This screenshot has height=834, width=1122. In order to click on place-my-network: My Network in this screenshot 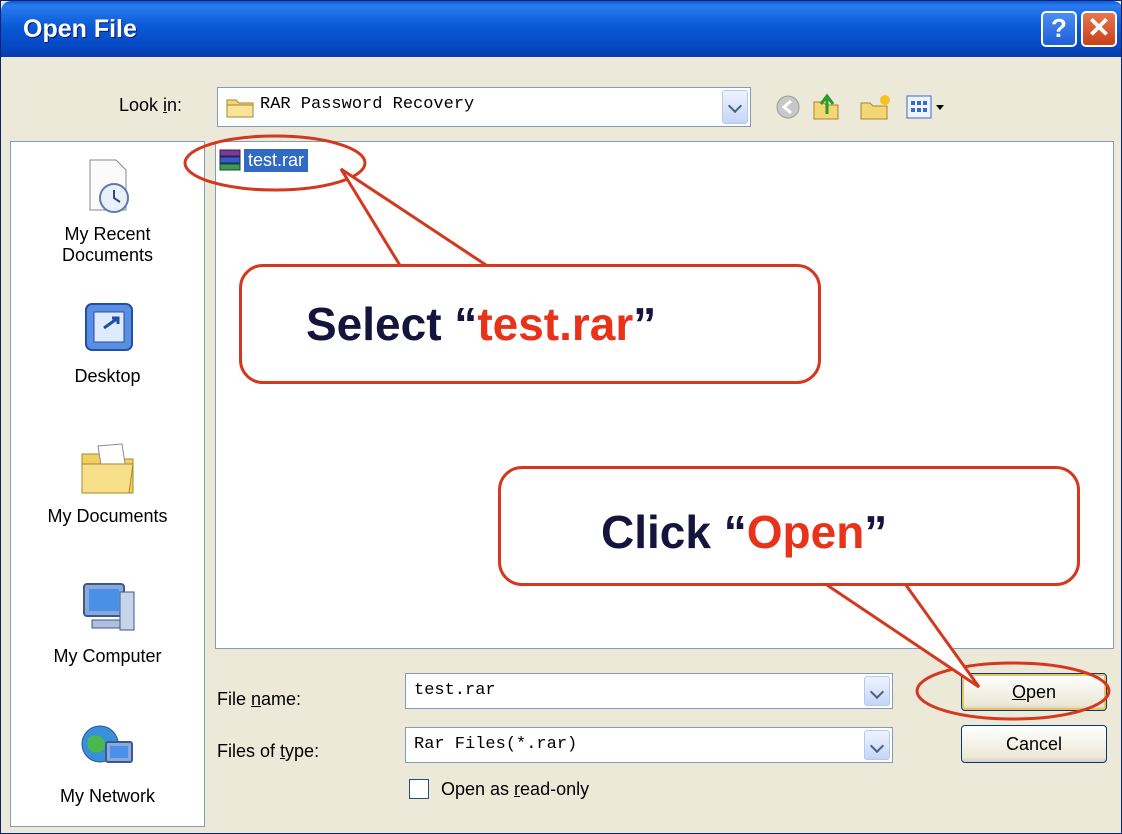, I will do `click(107, 762)`.